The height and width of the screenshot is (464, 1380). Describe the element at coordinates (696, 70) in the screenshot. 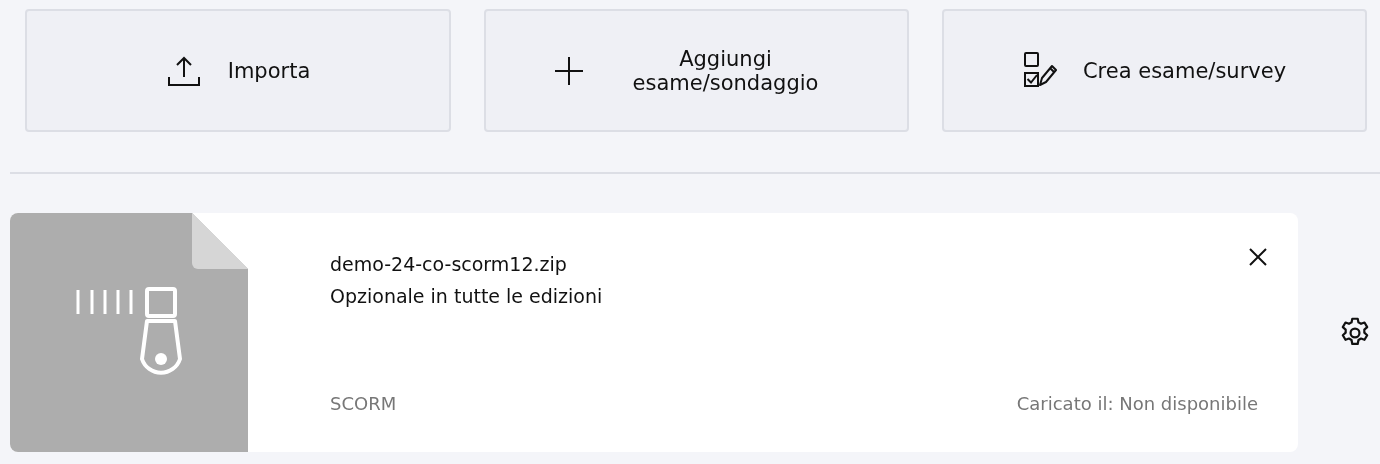

I see `action-button: Aggiungi esame/sondaggio` at that location.